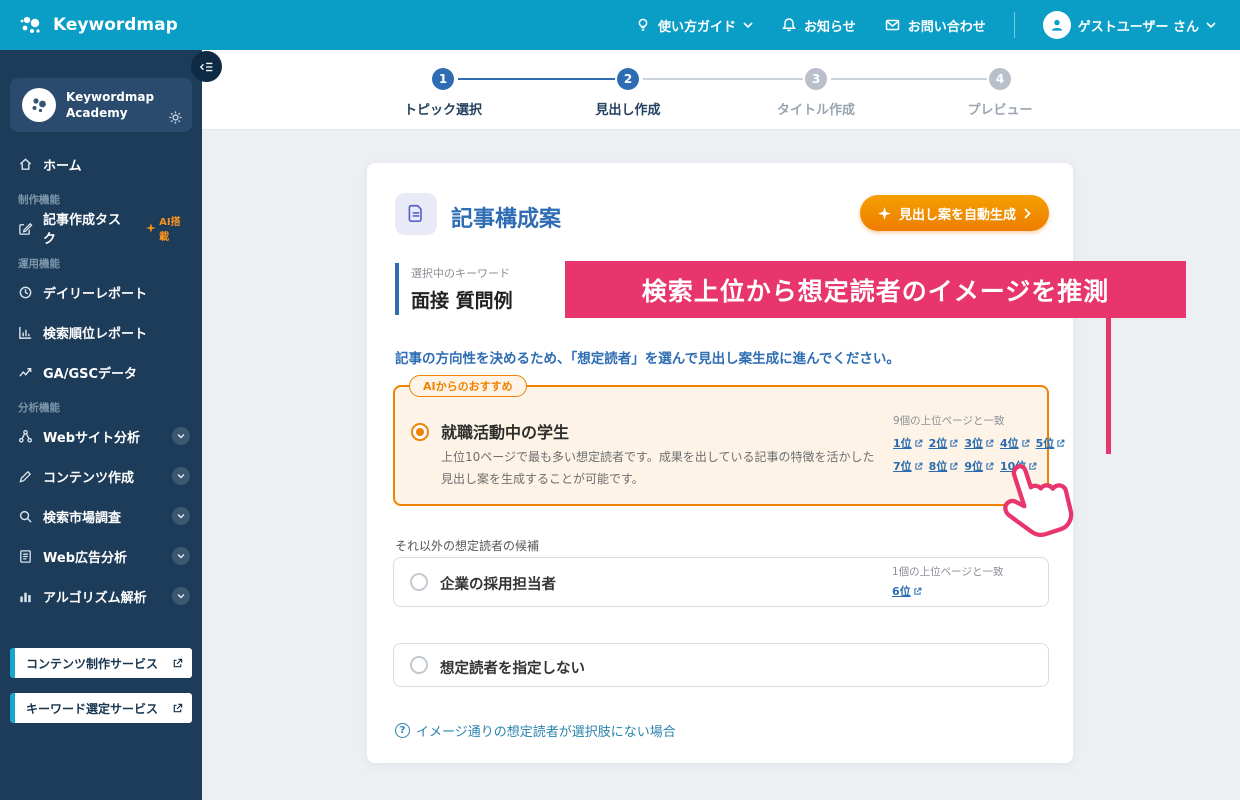 The height and width of the screenshot is (800, 1240). I want to click on sidebar-item-content-creation: コンテンツ作成, so click(101, 476).